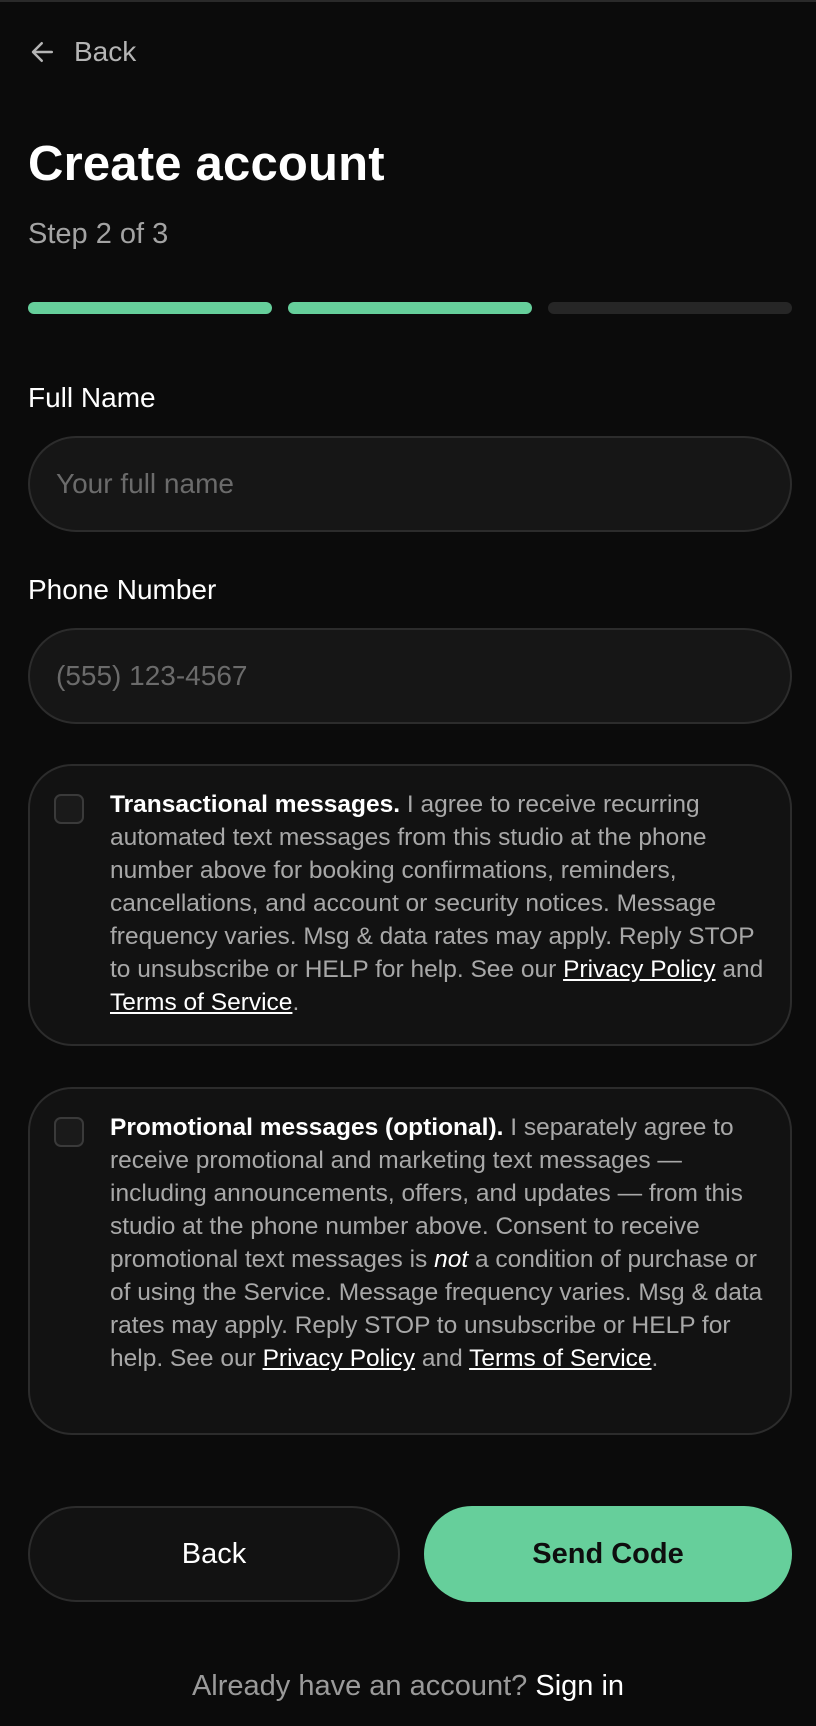 The width and height of the screenshot is (816, 1726). What do you see at coordinates (42, 52) in the screenshot?
I see `arrow-left-icon` at bounding box center [42, 52].